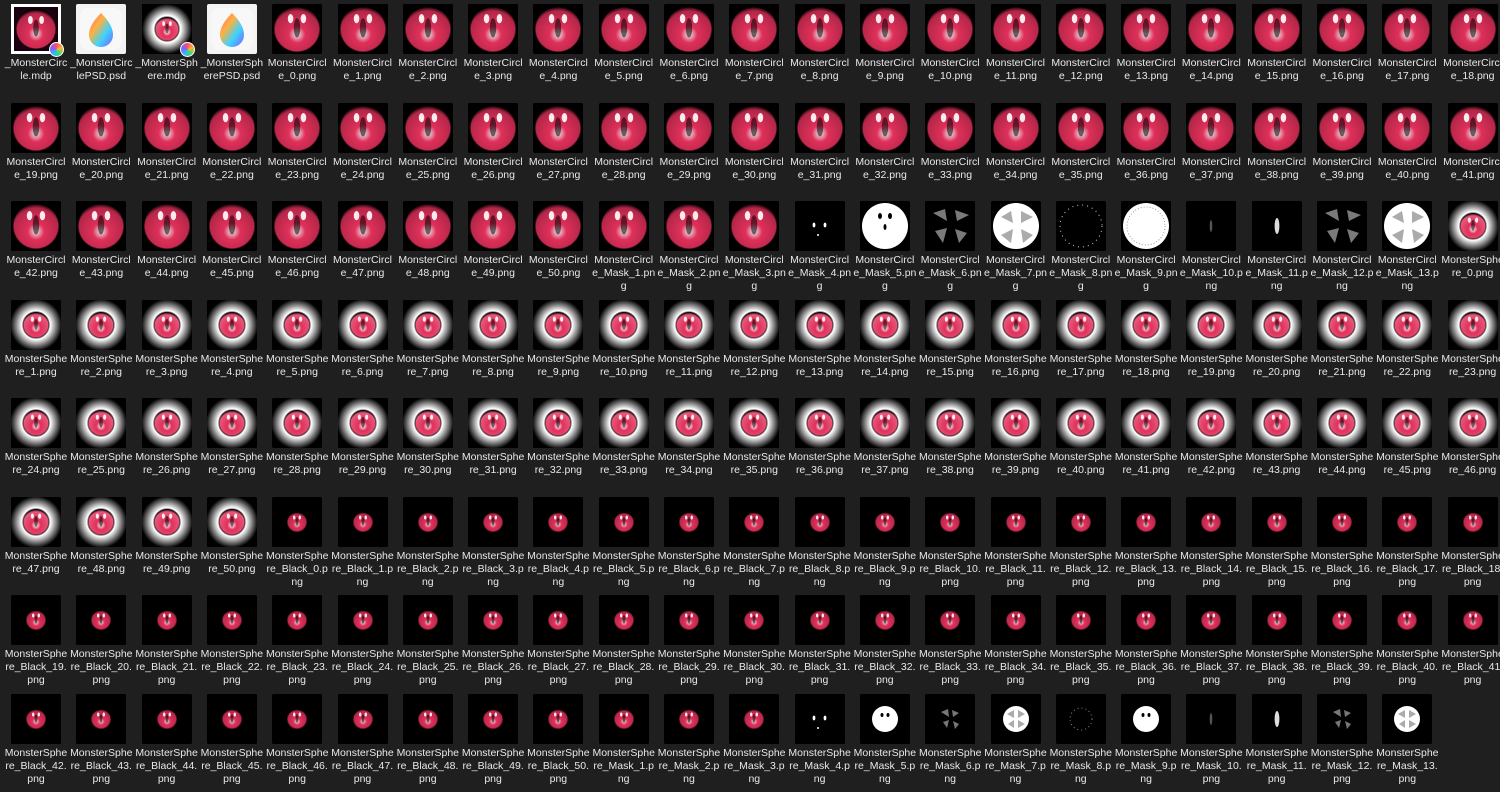 The height and width of the screenshot is (792, 1500). What do you see at coordinates (1277, 545) in the screenshot?
I see `file-item-monstersphere-black-15: MonsterSphere_Black_15.png` at bounding box center [1277, 545].